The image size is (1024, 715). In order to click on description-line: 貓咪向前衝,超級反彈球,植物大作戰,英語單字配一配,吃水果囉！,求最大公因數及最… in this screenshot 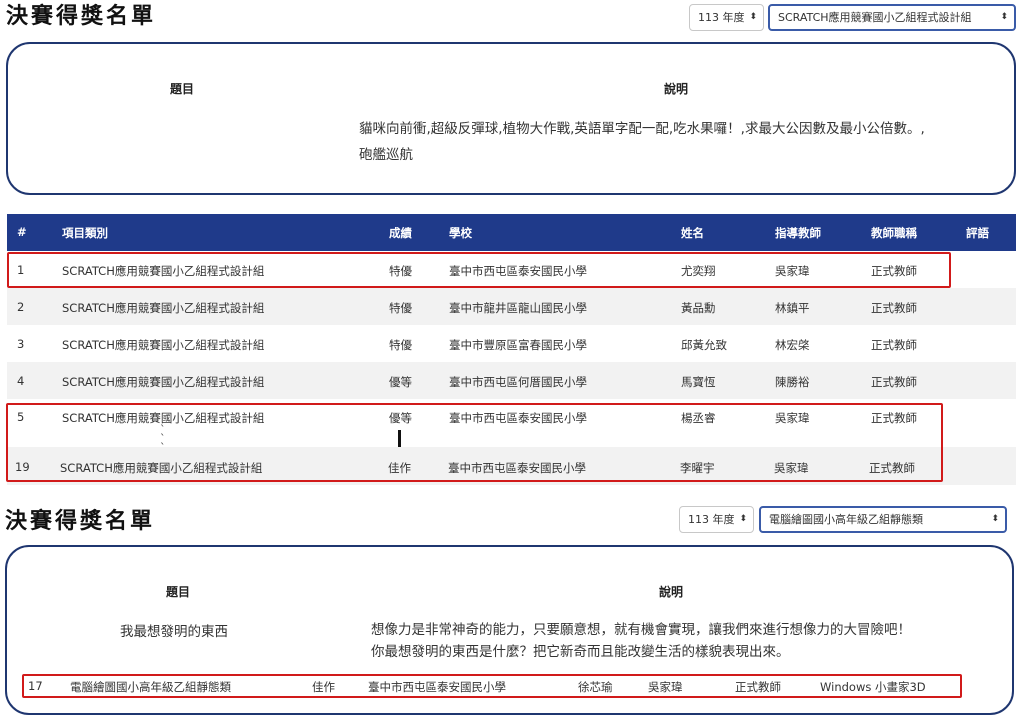, I will do `click(642, 129)`.